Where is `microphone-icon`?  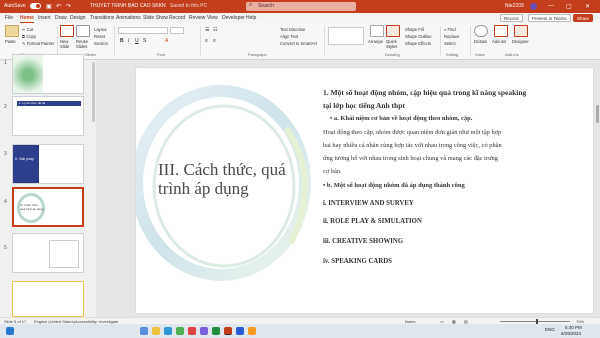 microphone-icon is located at coordinates (481, 31).